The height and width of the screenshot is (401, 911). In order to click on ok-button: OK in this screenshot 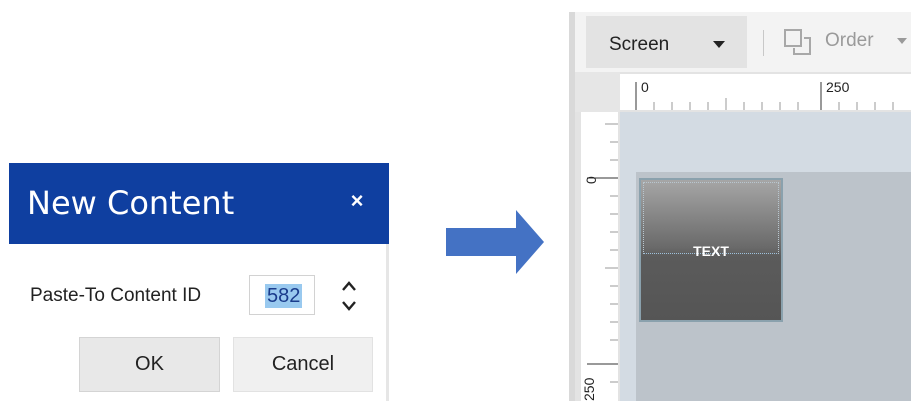, I will do `click(149, 364)`.